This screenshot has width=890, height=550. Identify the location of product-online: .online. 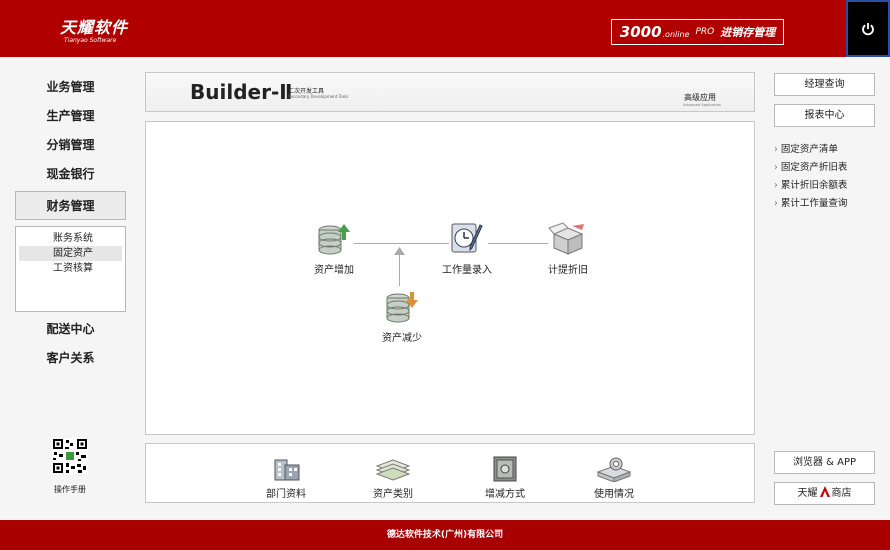
(676, 34).